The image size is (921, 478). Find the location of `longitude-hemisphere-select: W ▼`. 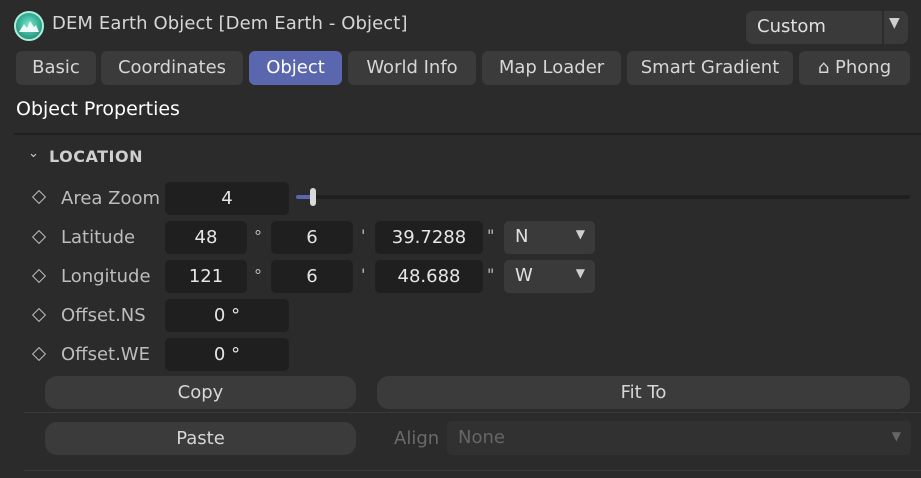

longitude-hemisphere-select: W ▼ is located at coordinates (549, 276).